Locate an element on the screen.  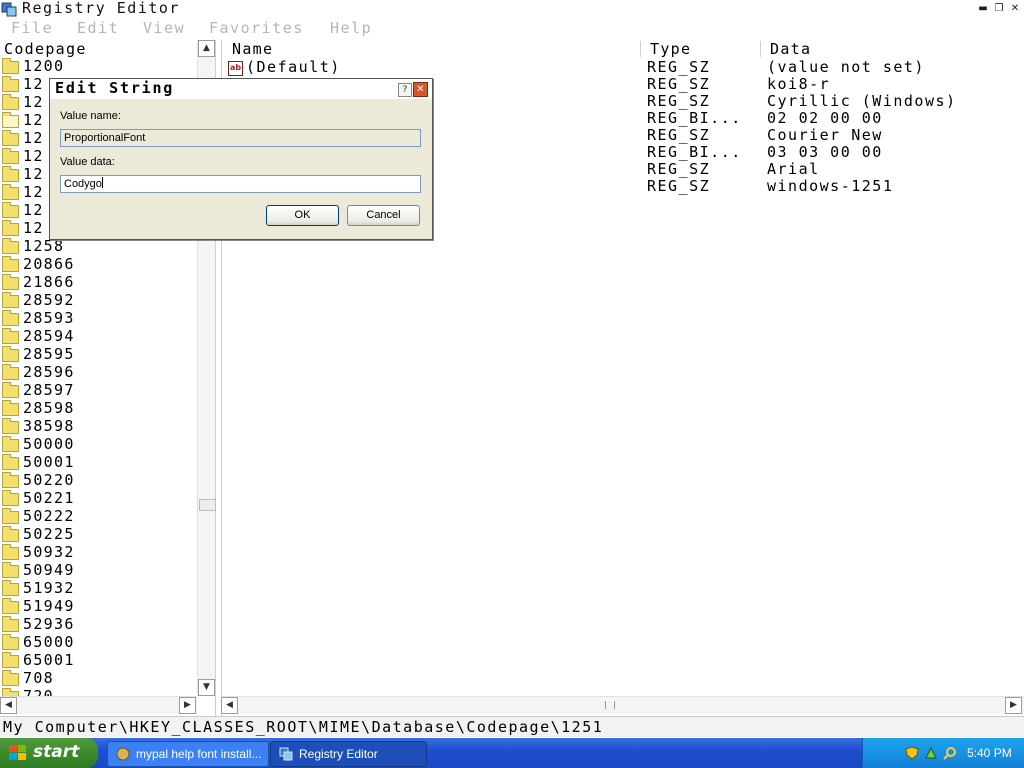
taskbar-item-registry-editor: Registry Editor is located at coordinates (348, 754).